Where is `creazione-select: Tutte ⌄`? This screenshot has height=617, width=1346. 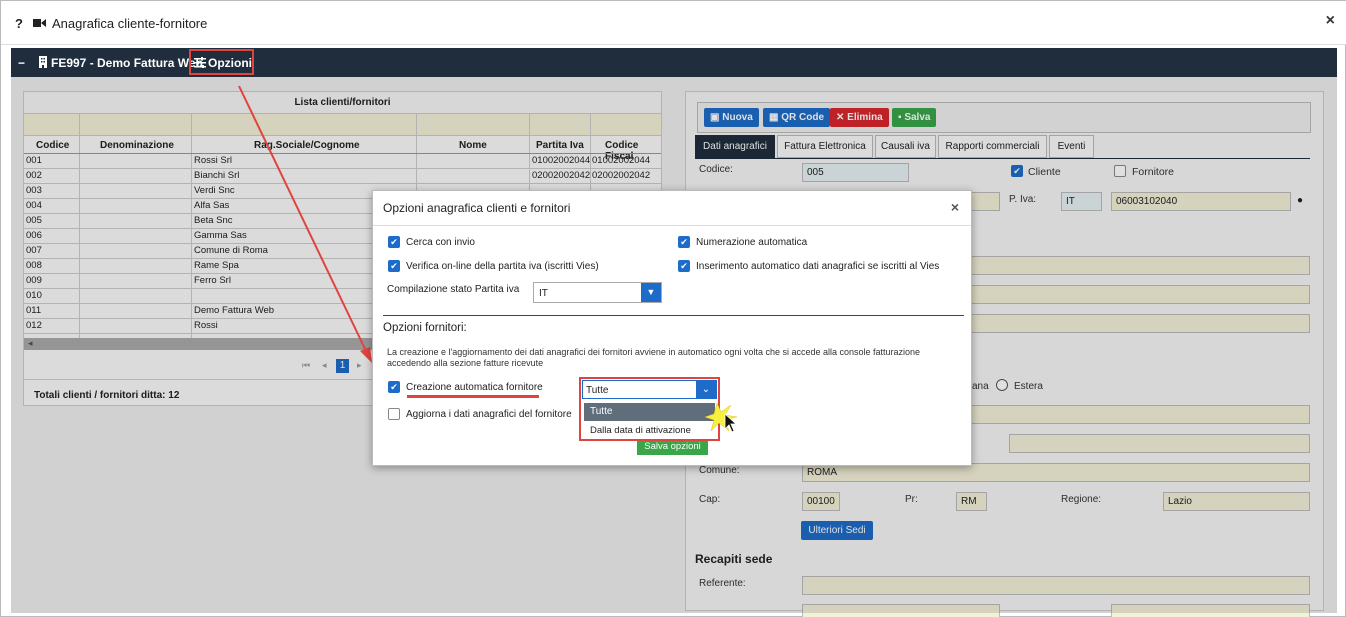
creazione-select: Tutte ⌄ is located at coordinates (649, 389).